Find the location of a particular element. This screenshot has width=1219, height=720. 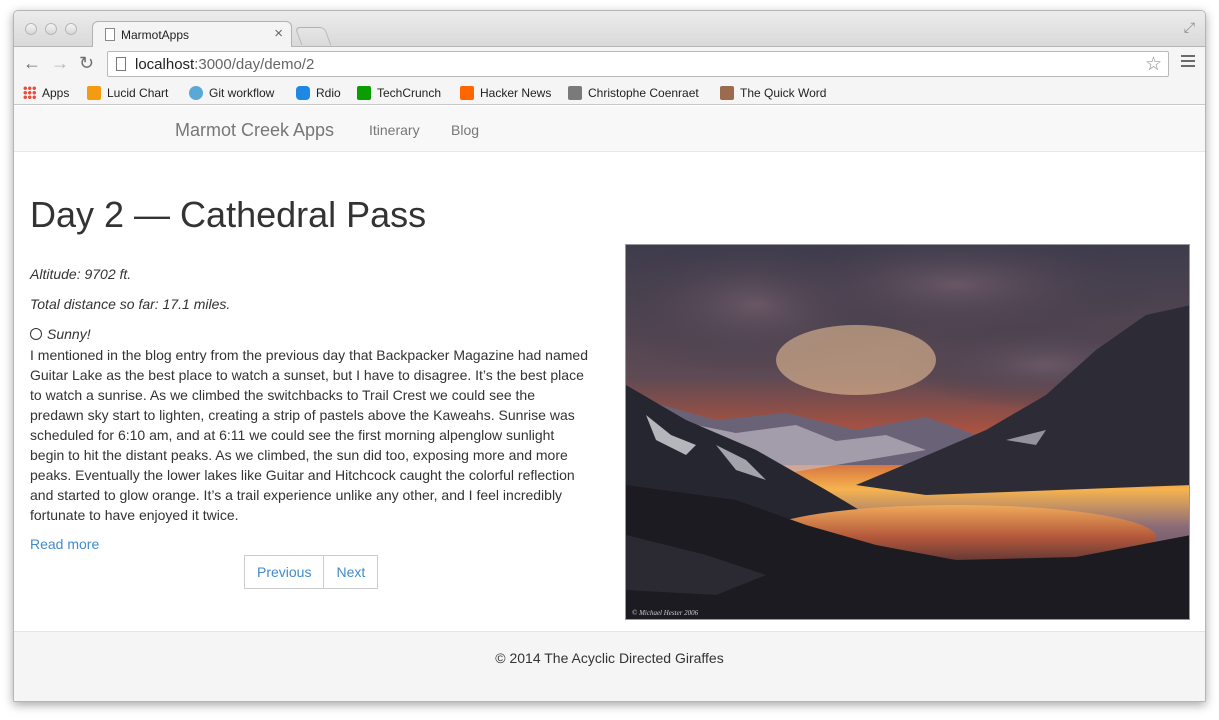

weather-text: Sunny! is located at coordinates (60, 334).